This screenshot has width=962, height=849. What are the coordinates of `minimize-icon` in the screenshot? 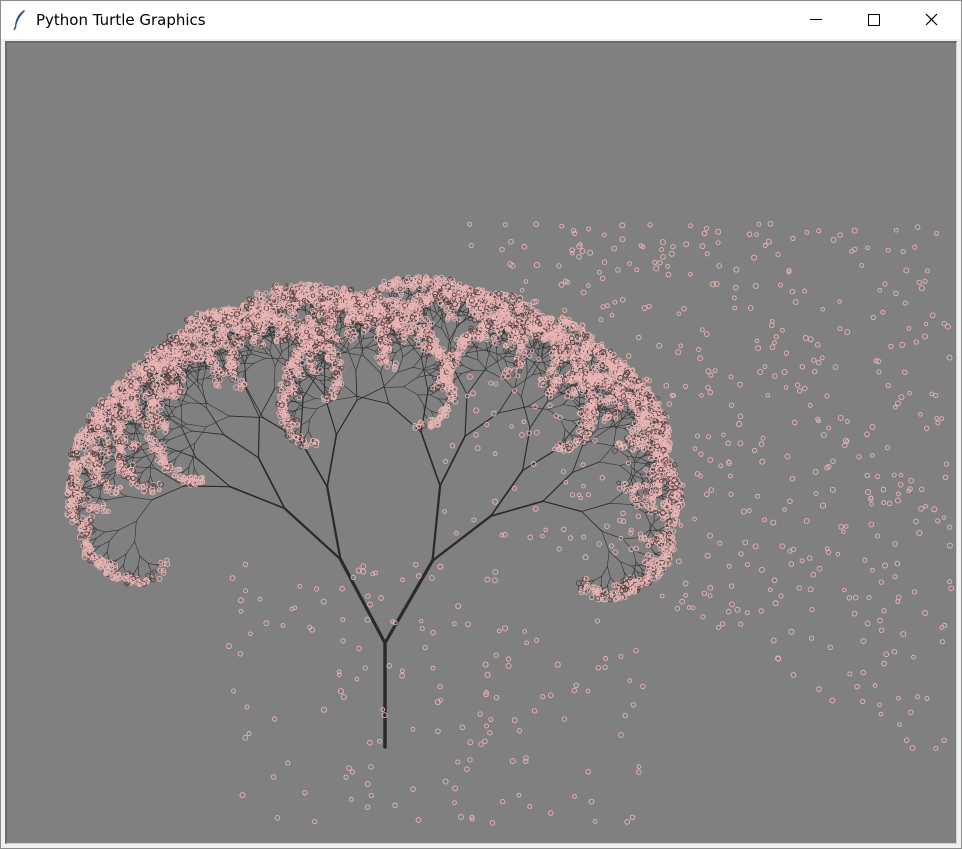 It's located at (816, 19).